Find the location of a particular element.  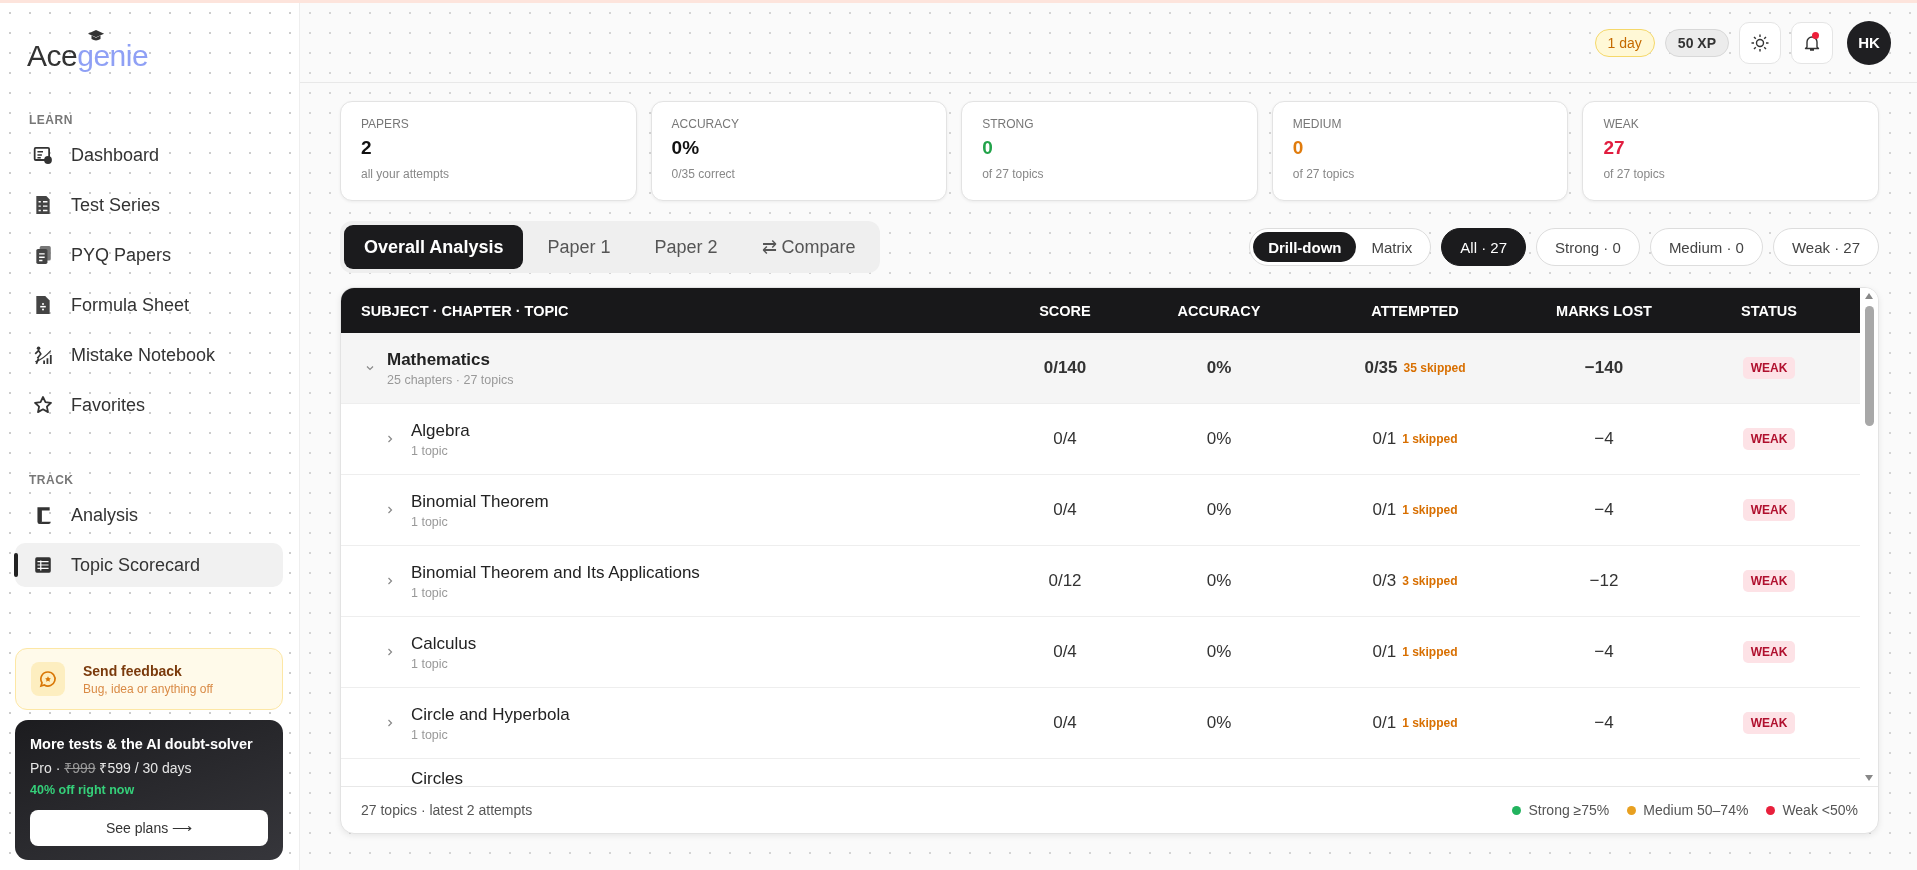

see-plans-button: See plans ⟶ is located at coordinates (149, 828).